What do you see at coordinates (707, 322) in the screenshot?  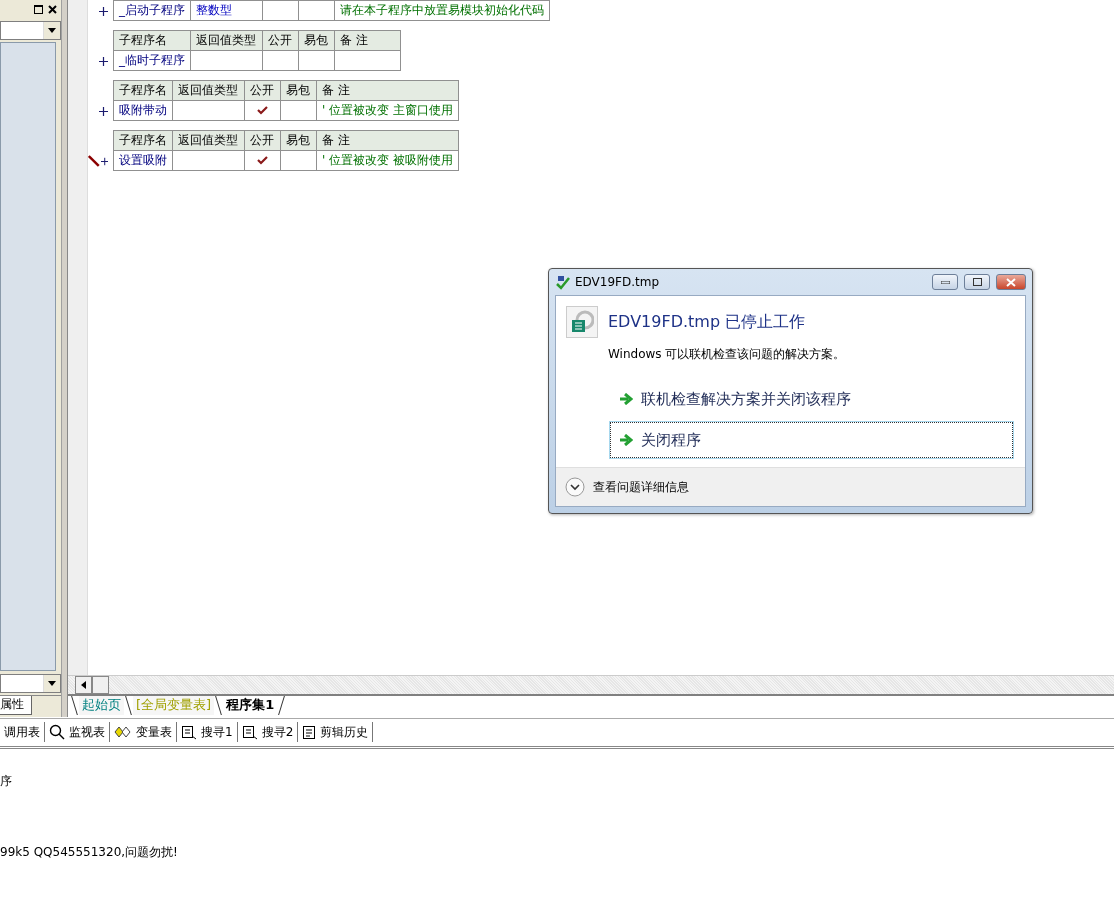 I see `dialog-heading: EDV19FD.tmp 已停止工作` at bounding box center [707, 322].